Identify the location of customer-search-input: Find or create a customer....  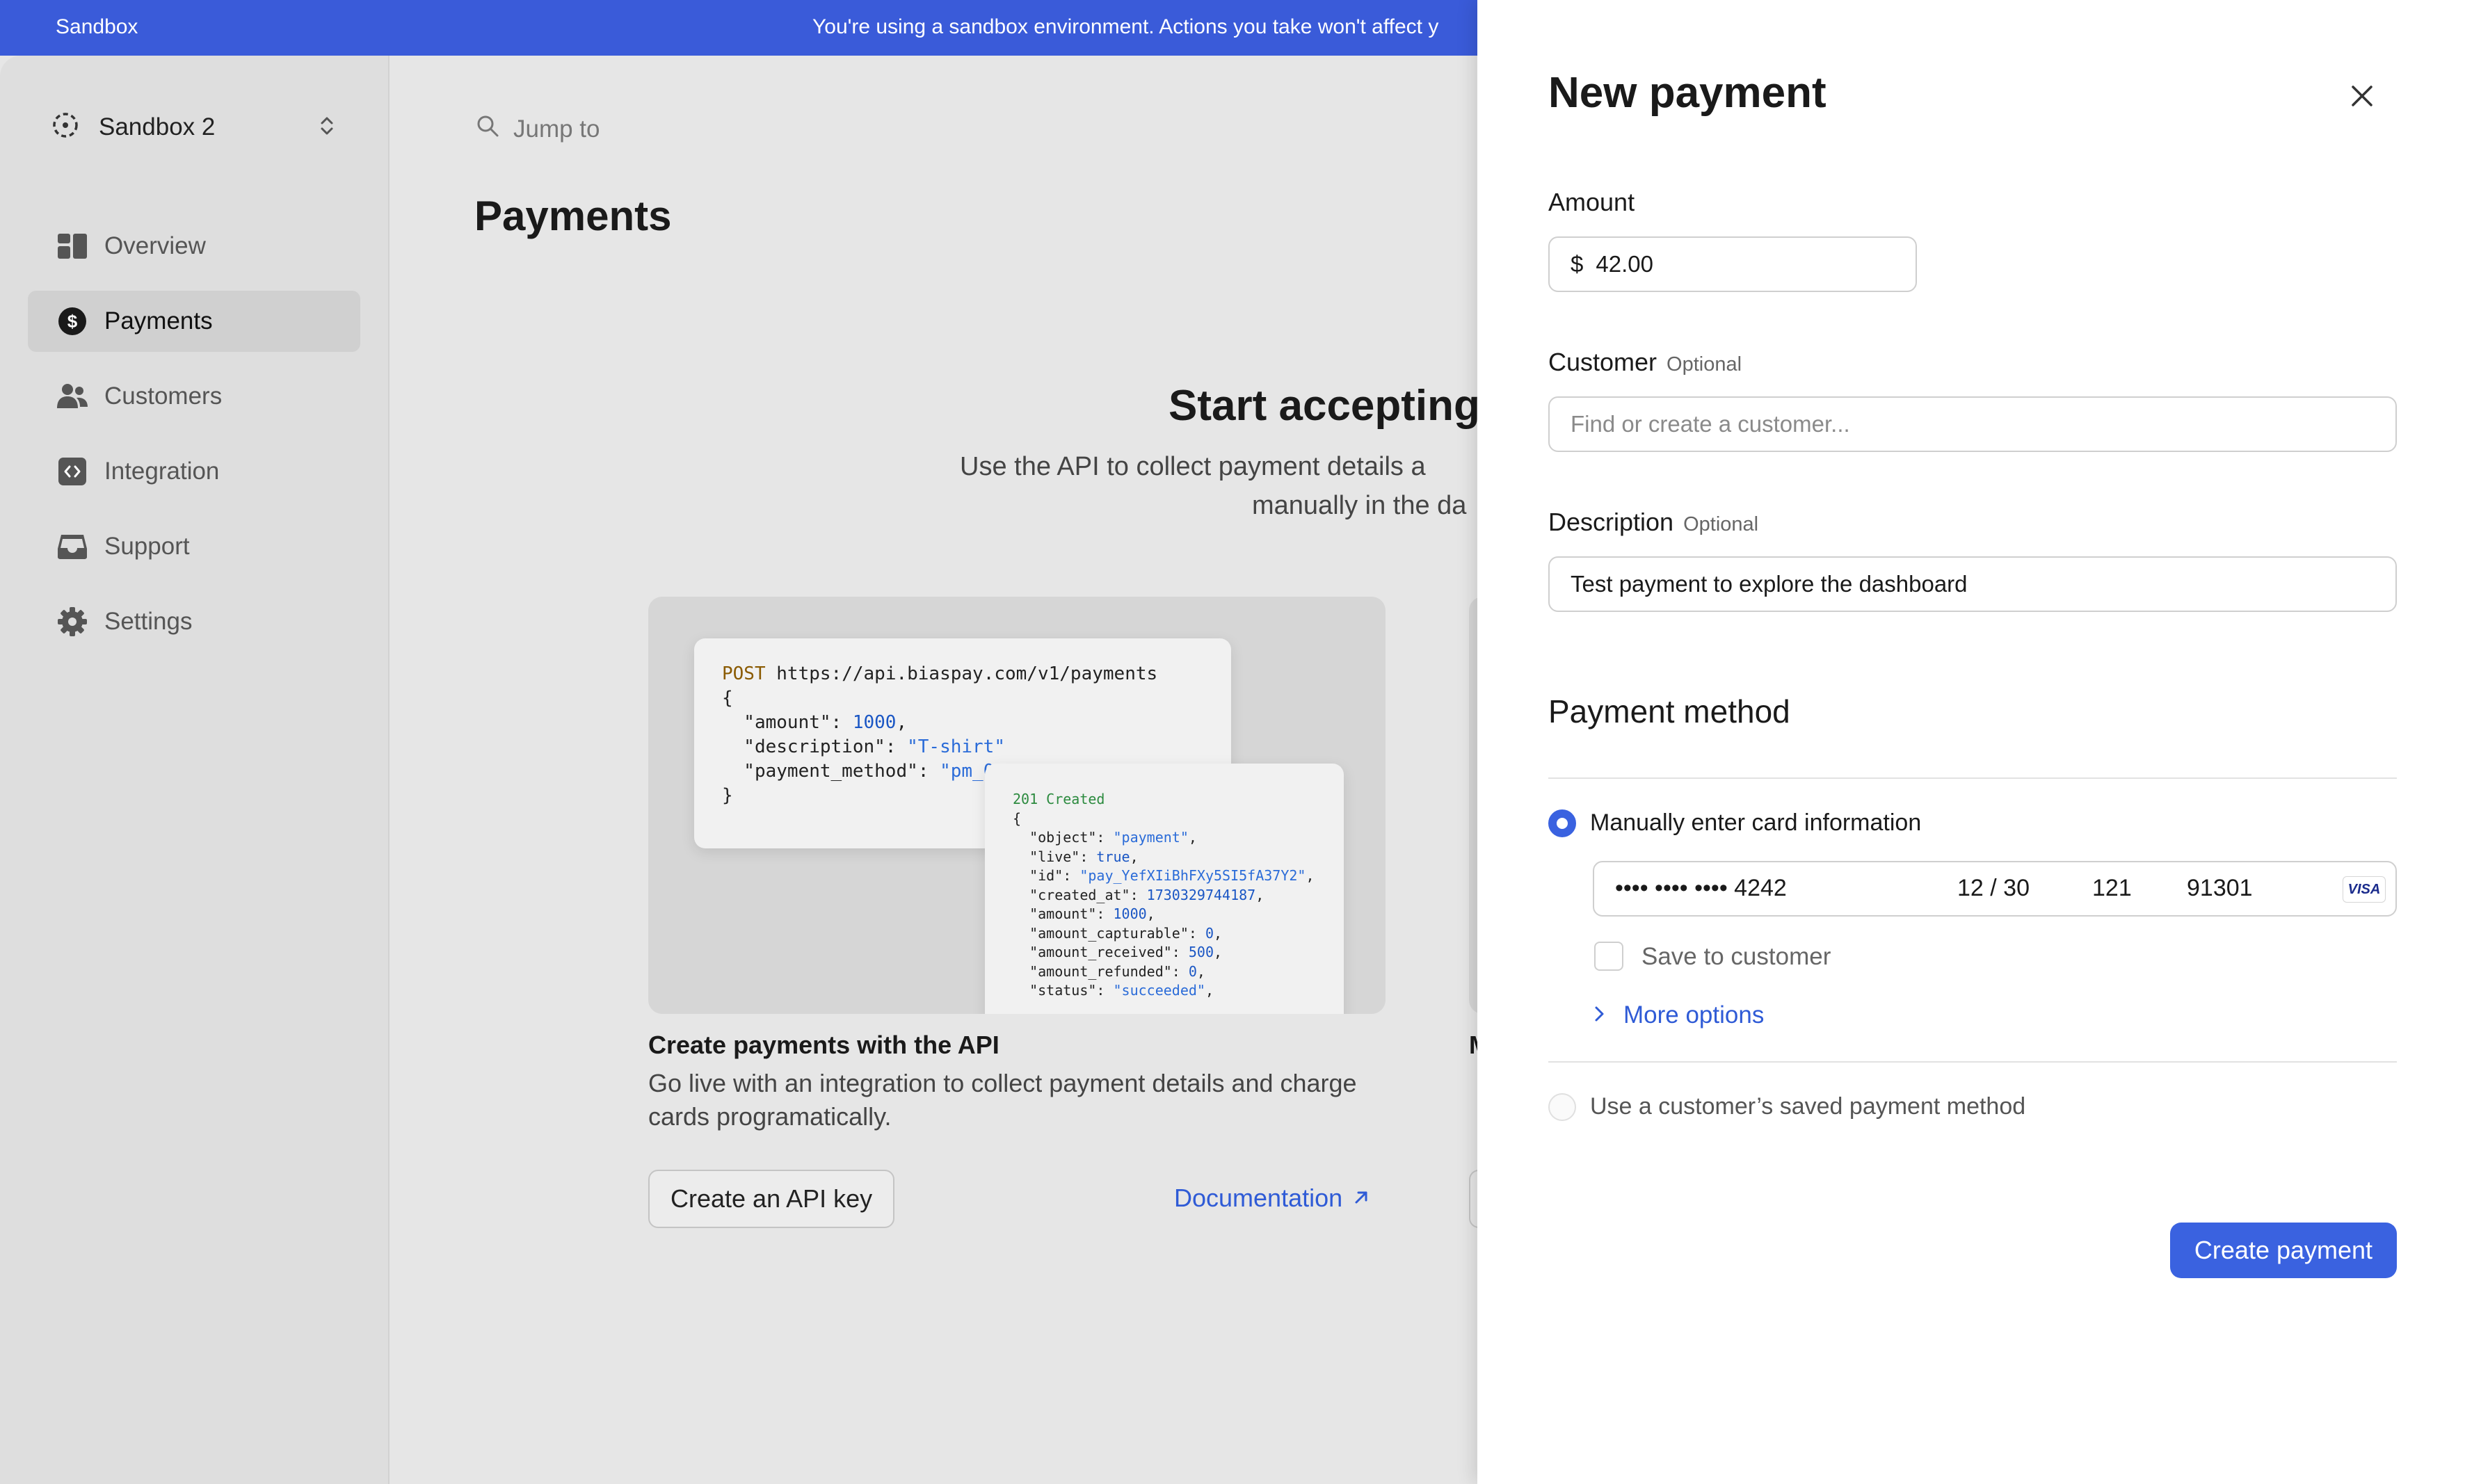
(1973, 424).